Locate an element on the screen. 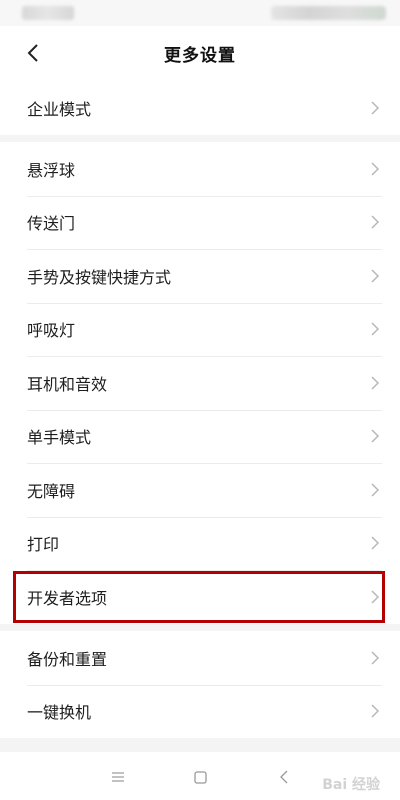 Image resolution: width=400 pixels, height=800 pixels. status-bar-right-blurred is located at coordinates (328, 13).